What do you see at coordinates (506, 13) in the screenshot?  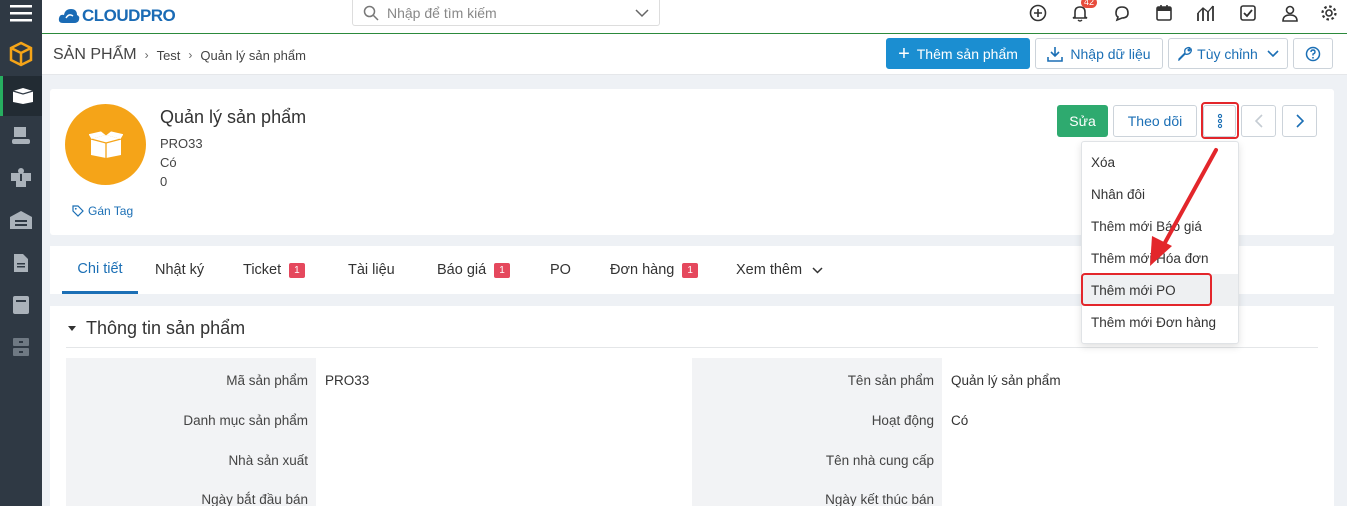 I see `search-input: Nhập để tìm kiếm` at bounding box center [506, 13].